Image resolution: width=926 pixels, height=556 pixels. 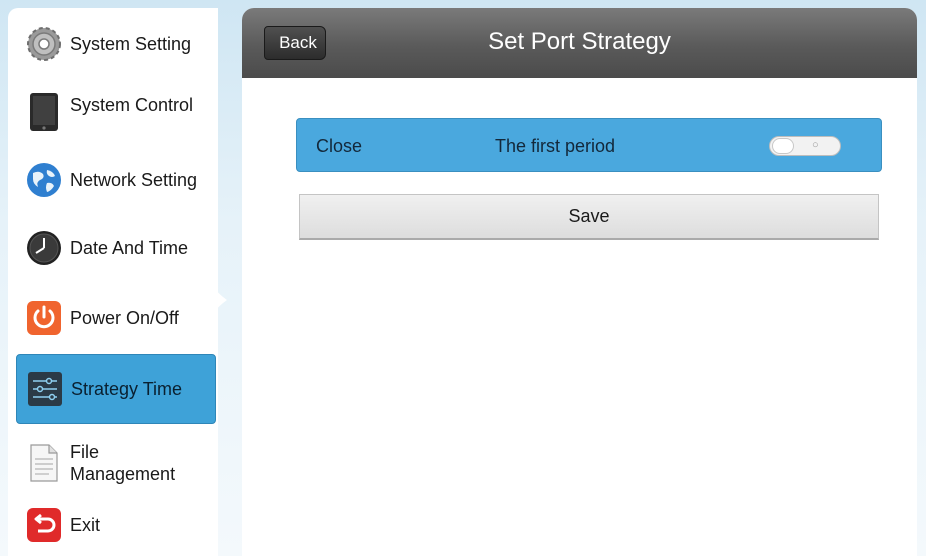 I want to click on toggle-off-symbol: ○, so click(x=815, y=145).